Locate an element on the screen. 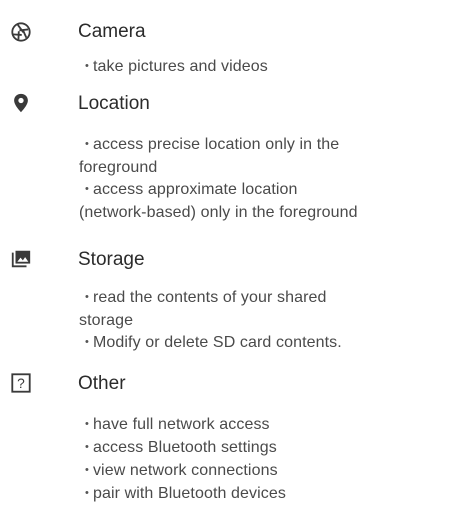 The height and width of the screenshot is (510, 456). group-title-location: Location is located at coordinates (114, 103).